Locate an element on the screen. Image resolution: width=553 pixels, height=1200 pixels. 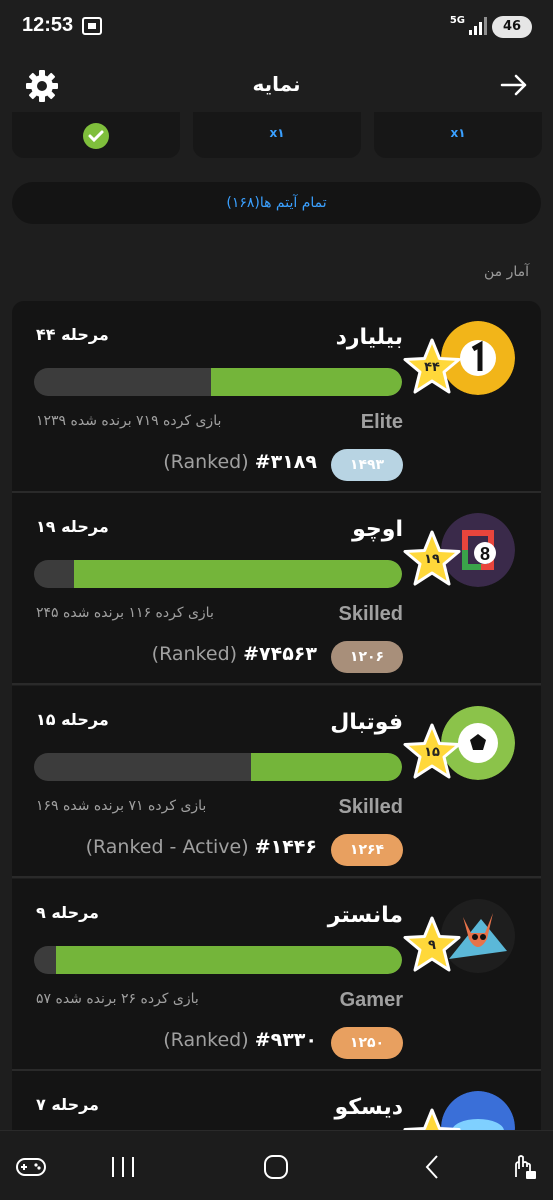
system-back-button is located at coordinates (433, 1167).